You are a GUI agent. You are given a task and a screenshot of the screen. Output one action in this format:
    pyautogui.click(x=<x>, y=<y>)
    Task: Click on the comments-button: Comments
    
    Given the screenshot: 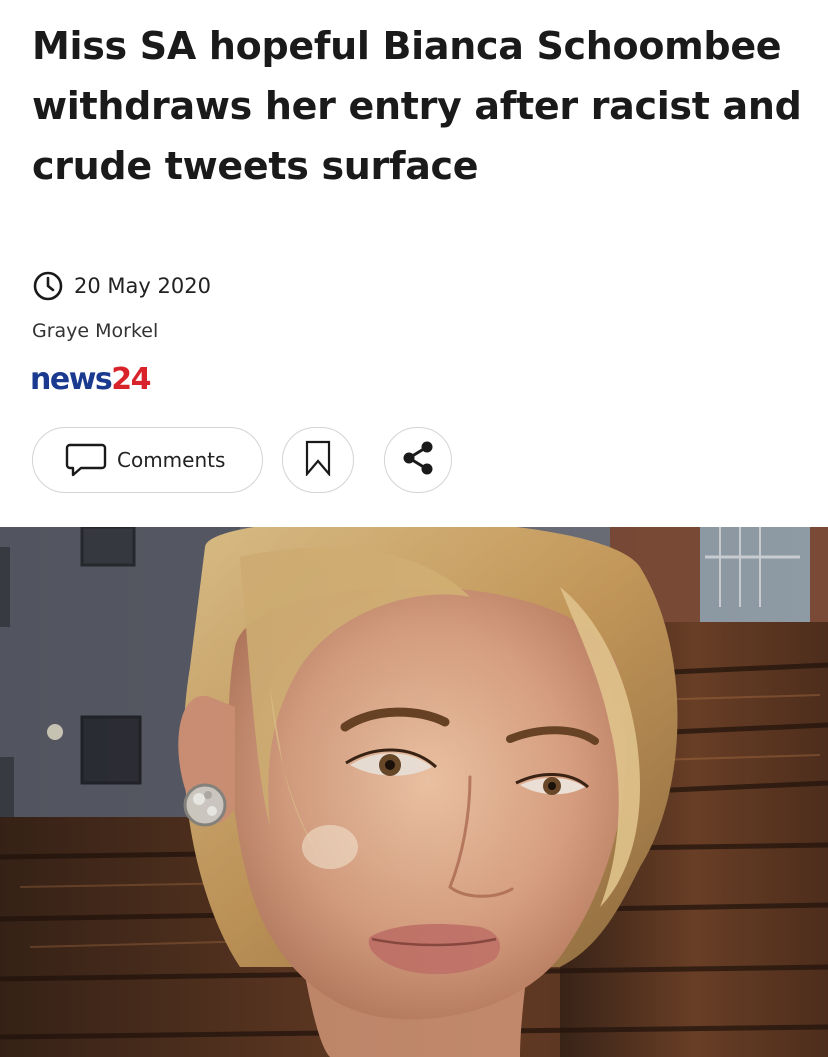 What is the action you would take?
    pyautogui.click(x=147, y=460)
    